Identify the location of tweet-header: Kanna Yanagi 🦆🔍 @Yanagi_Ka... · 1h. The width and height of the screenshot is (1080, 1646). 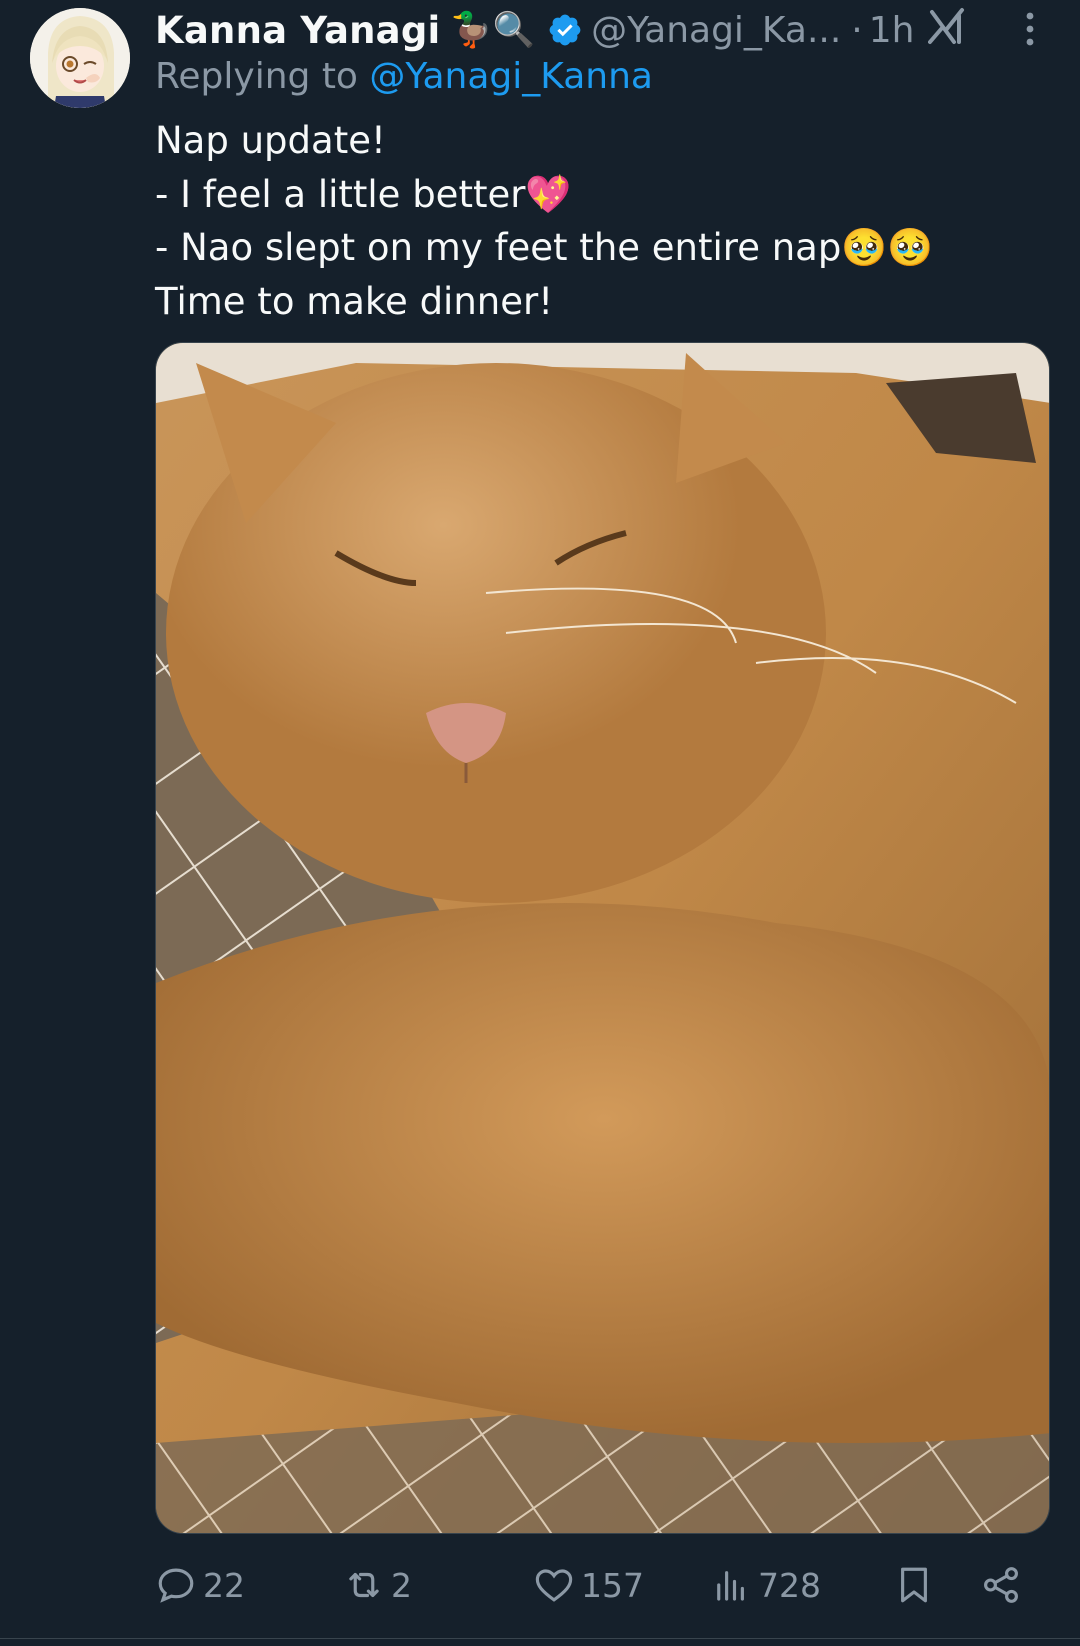
(605, 30).